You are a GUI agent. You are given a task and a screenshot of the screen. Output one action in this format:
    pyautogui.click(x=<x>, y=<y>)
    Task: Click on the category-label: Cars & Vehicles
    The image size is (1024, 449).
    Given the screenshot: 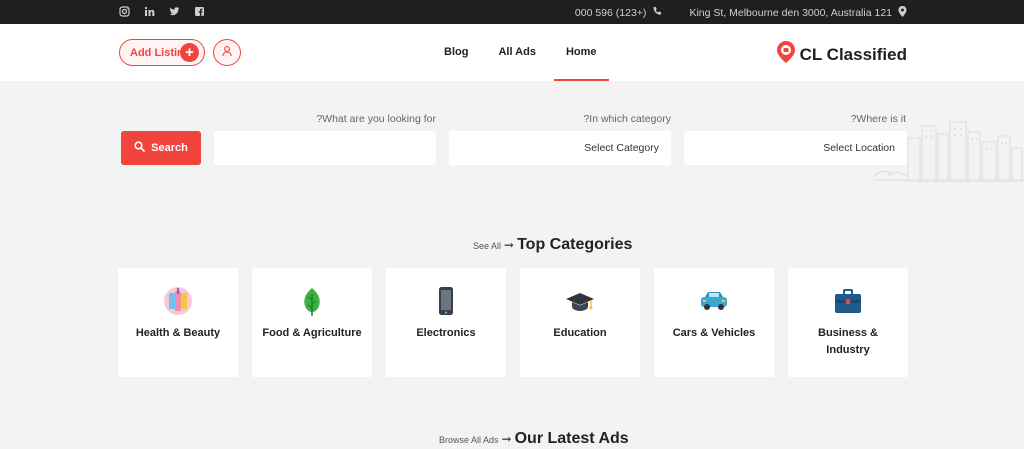 What is the action you would take?
    pyautogui.click(x=714, y=333)
    